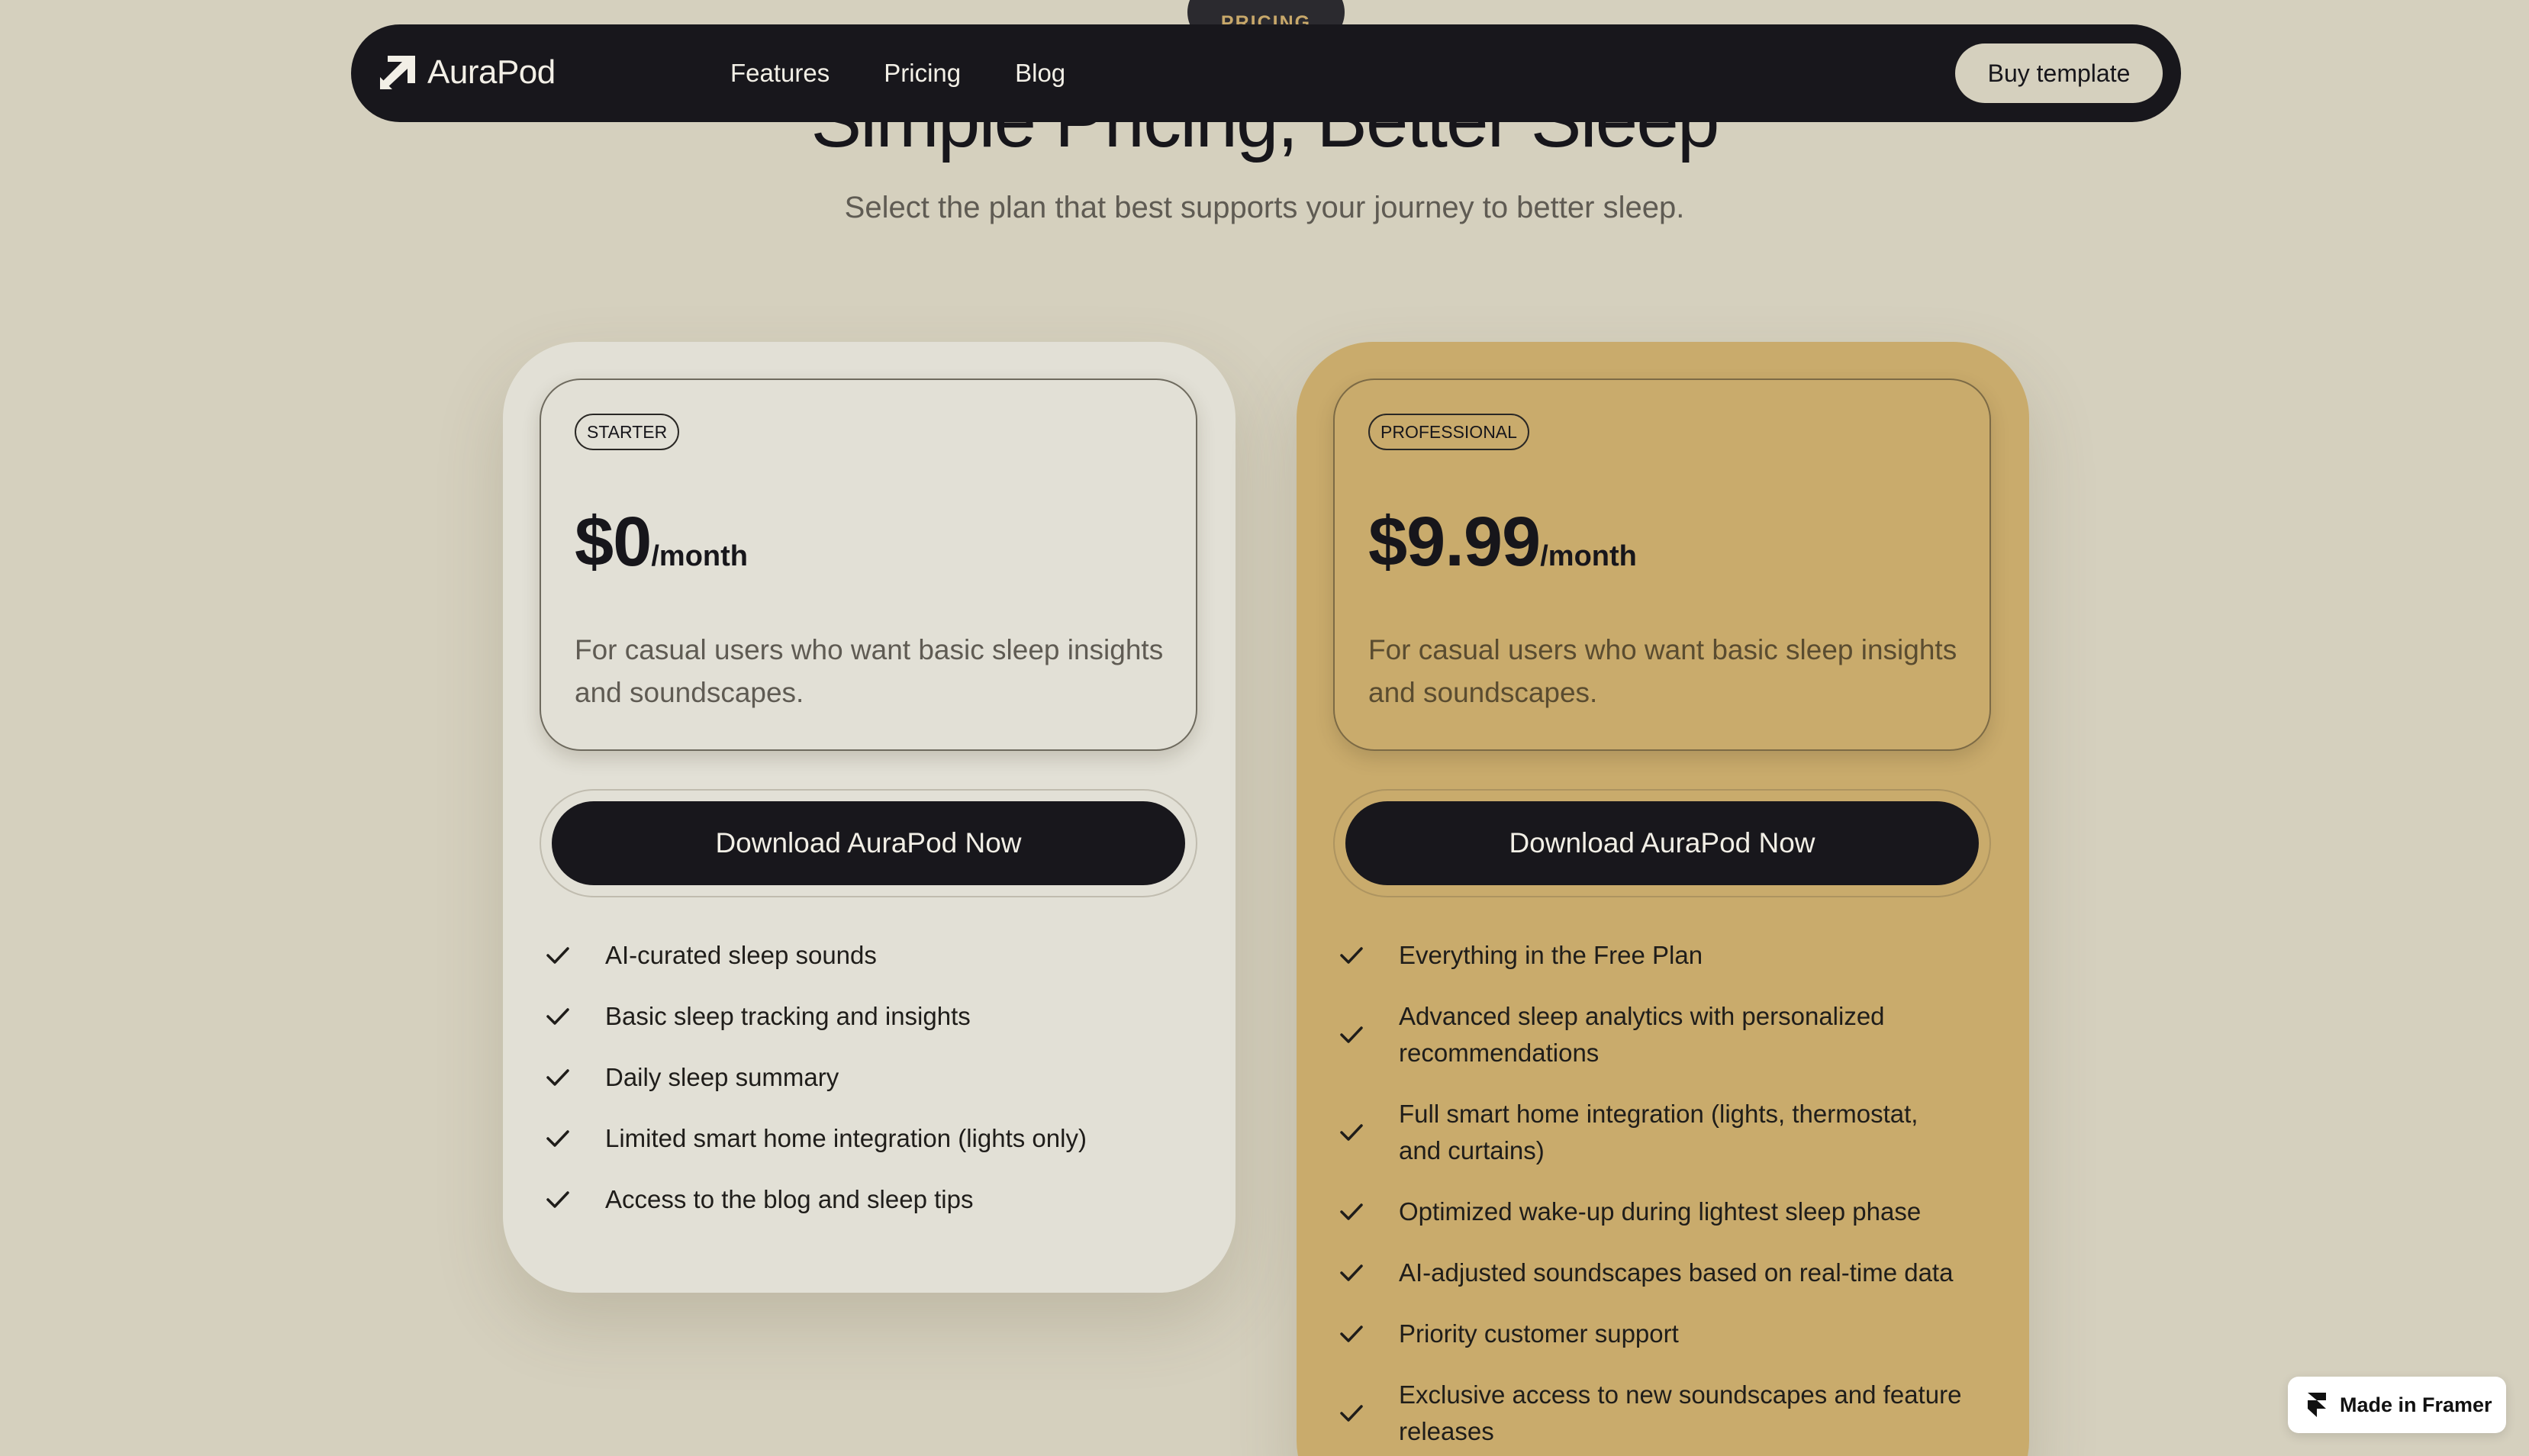  I want to click on feature-text: Access to the blog and sleep tips, so click(789, 1199).